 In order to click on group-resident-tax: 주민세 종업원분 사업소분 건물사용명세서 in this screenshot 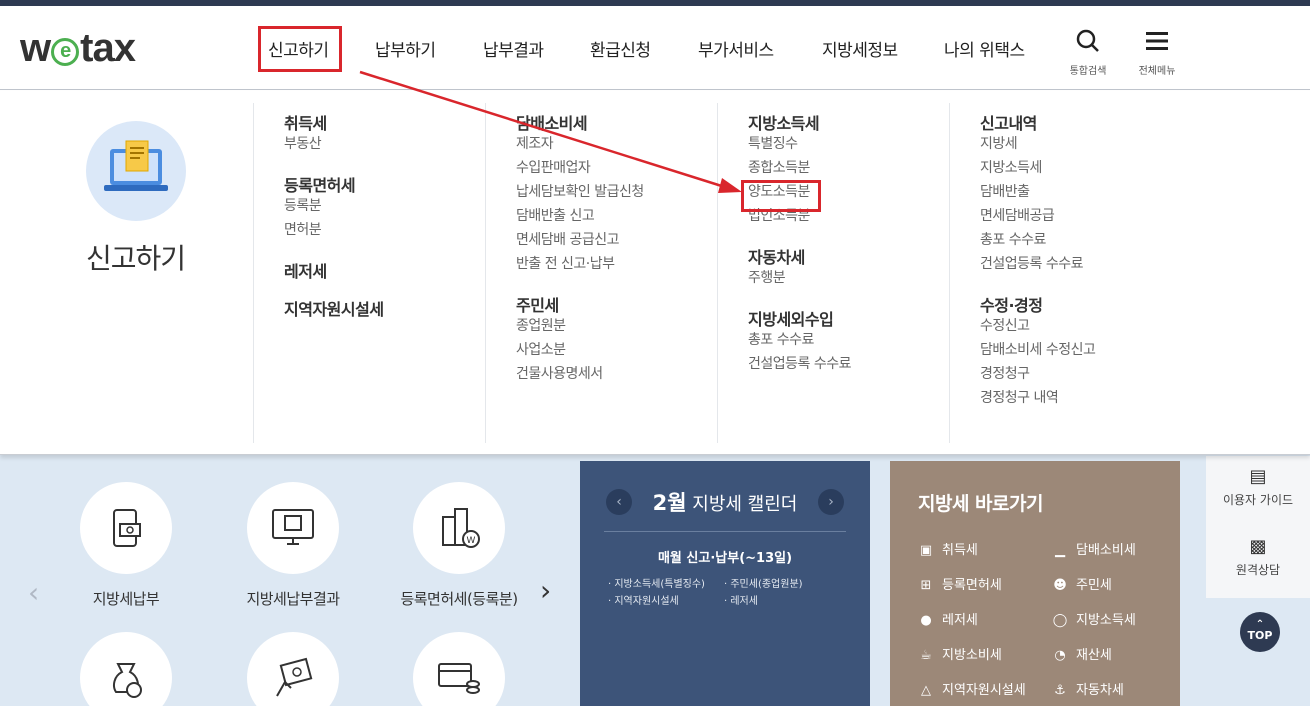, I will do `click(616, 339)`.